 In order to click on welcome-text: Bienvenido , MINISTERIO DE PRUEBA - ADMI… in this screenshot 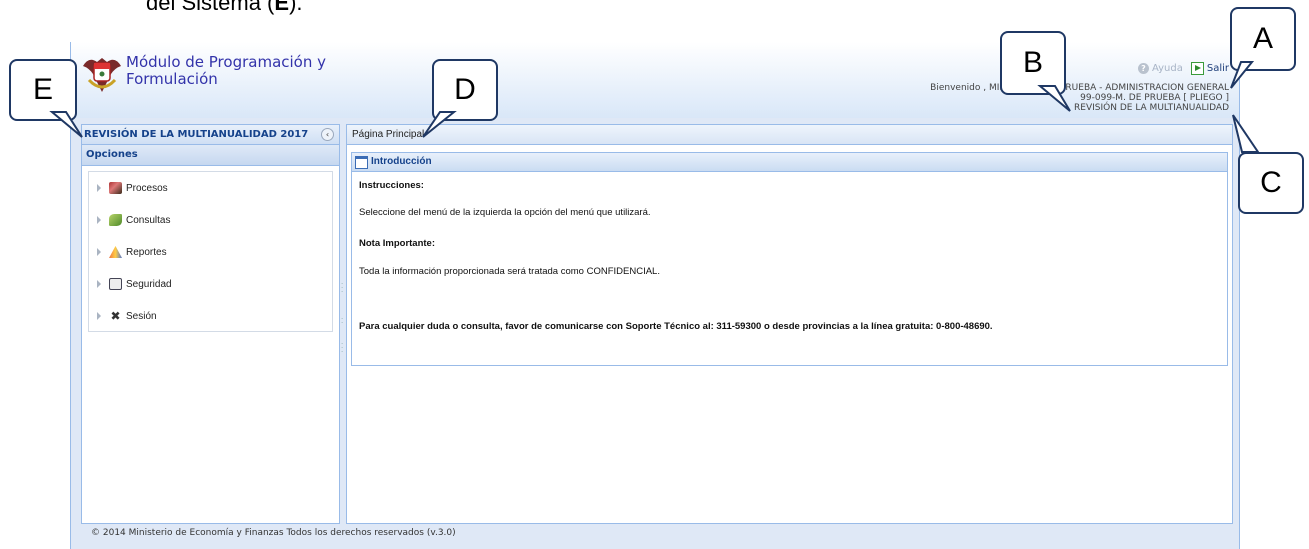, I will do `click(1079, 88)`.